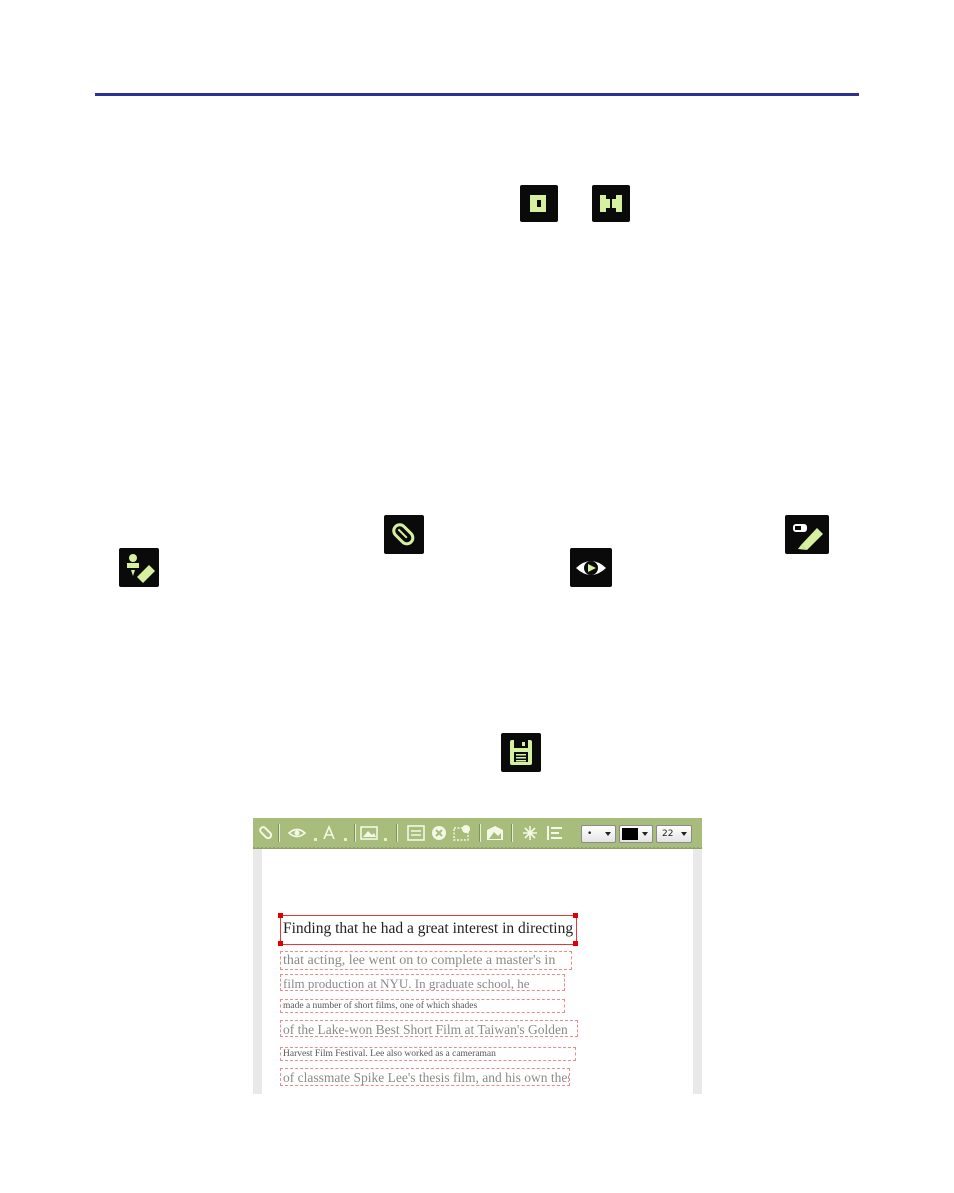 The image size is (954, 1193). I want to click on eraser-tool-icon, so click(139, 567).